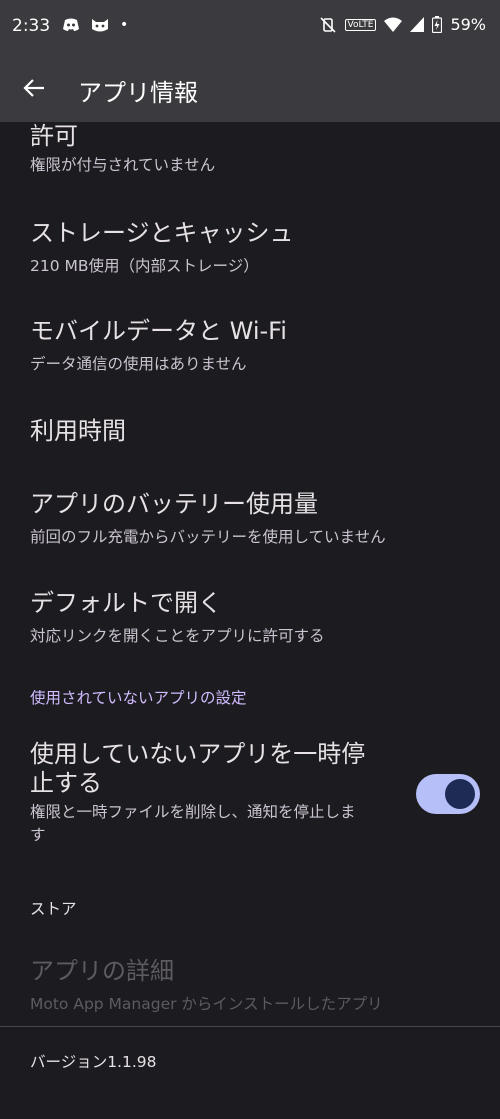 This screenshot has width=500, height=1119. What do you see at coordinates (158, 331) in the screenshot?
I see `item-title: モバイルデータと Wi-Fi` at bounding box center [158, 331].